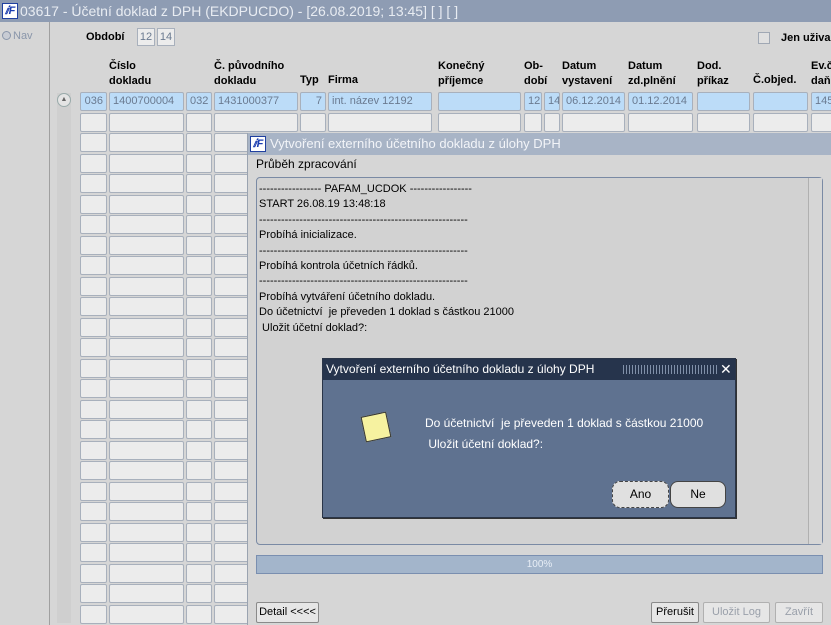 The image size is (831, 625). I want to click on grid-cell: 1400700004, so click(146, 101).